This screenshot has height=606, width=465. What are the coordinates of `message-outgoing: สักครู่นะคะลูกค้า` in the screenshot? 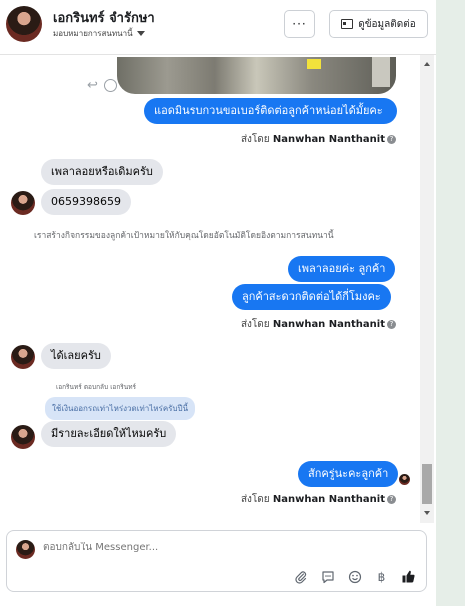 It's located at (348, 474).